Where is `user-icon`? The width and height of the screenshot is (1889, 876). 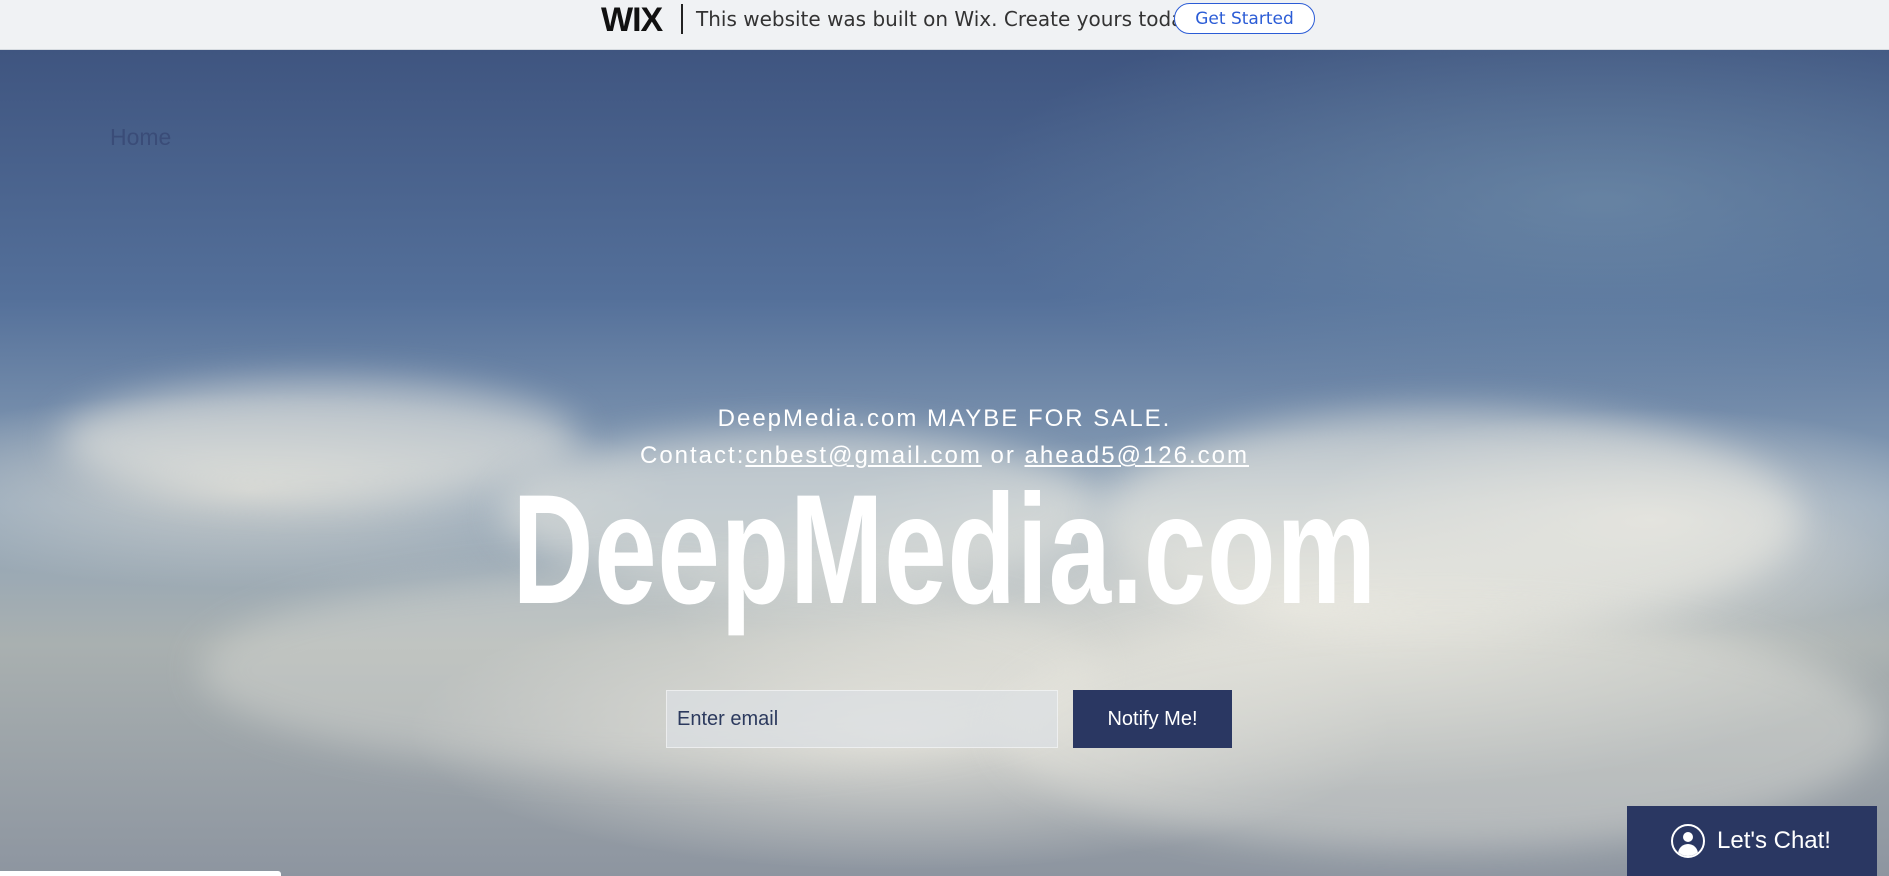 user-icon is located at coordinates (1688, 841).